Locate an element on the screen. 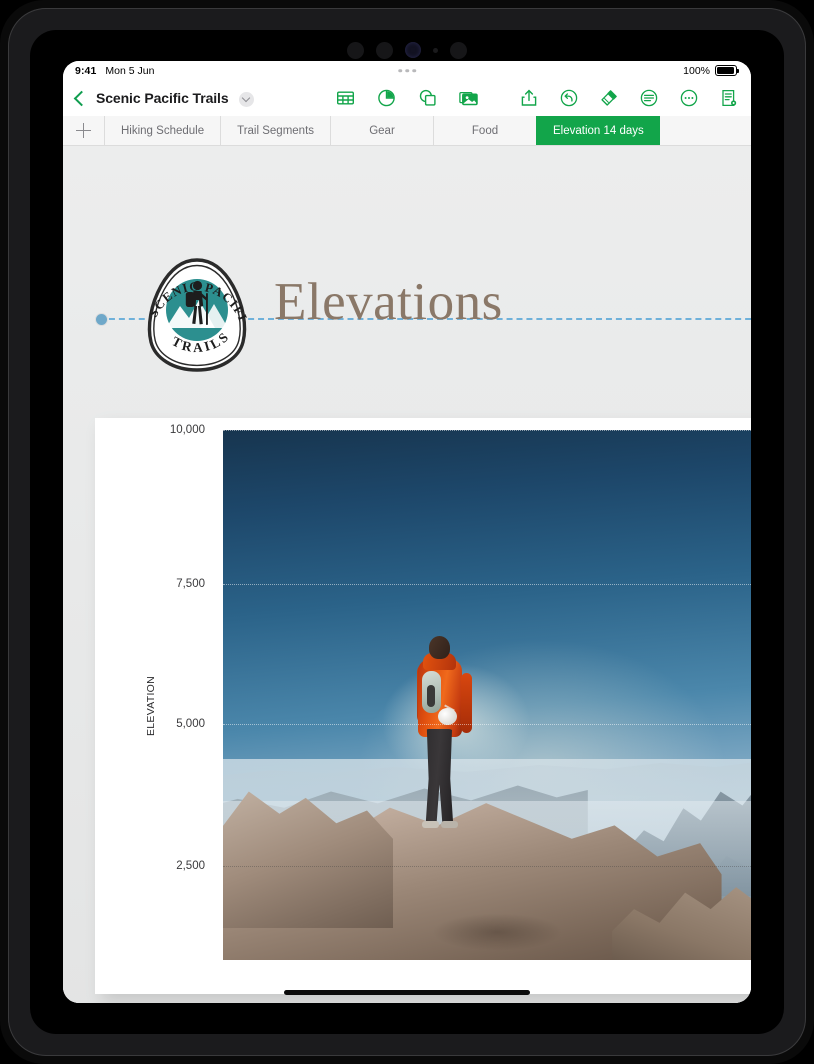 Image resolution: width=814 pixels, height=1064 pixels. chevron-down-icon is located at coordinates (246, 99).